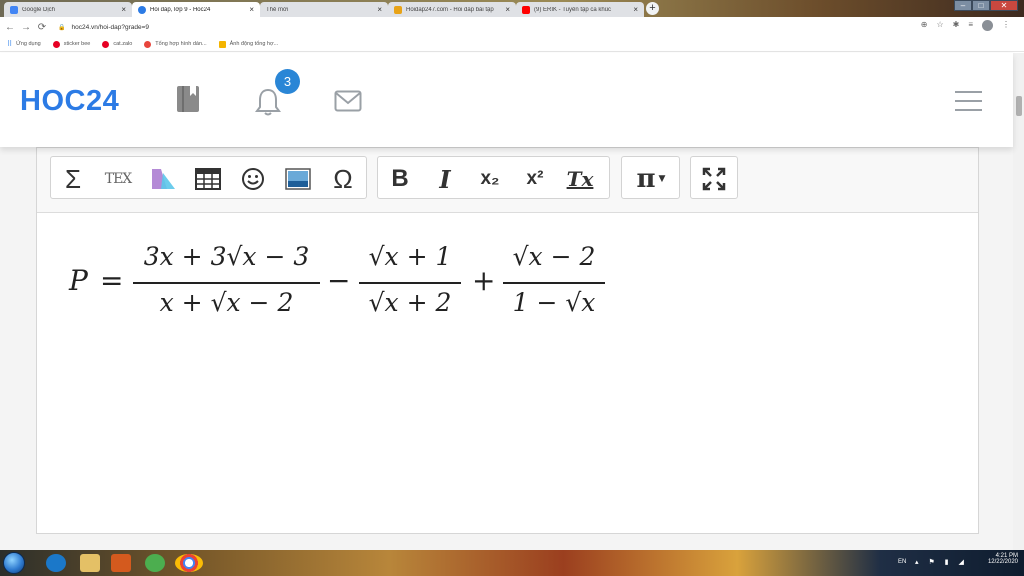 The image size is (1024, 576). Describe the element at coordinates (324, 9) in the screenshot. I see `browser-tab-new: Thẻ mới ×` at that location.